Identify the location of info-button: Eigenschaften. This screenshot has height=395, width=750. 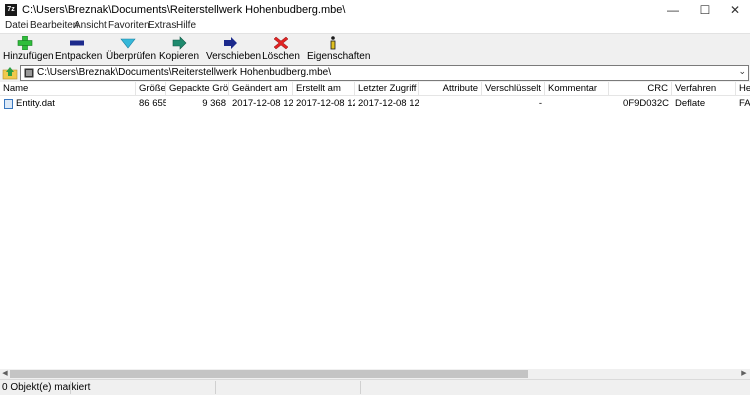
(339, 49).